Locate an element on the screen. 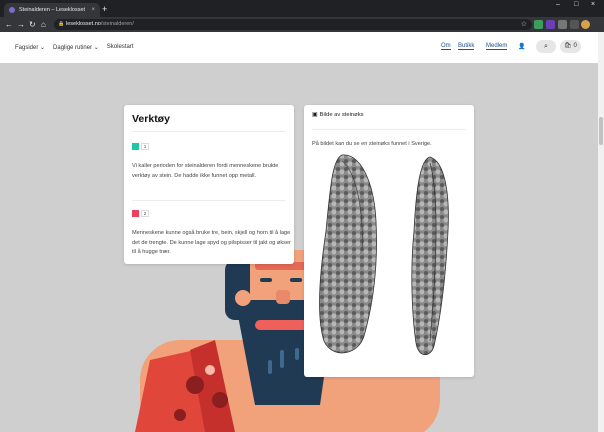 The height and width of the screenshot is (432, 604). cart-button: 🛍 0 is located at coordinates (570, 46).